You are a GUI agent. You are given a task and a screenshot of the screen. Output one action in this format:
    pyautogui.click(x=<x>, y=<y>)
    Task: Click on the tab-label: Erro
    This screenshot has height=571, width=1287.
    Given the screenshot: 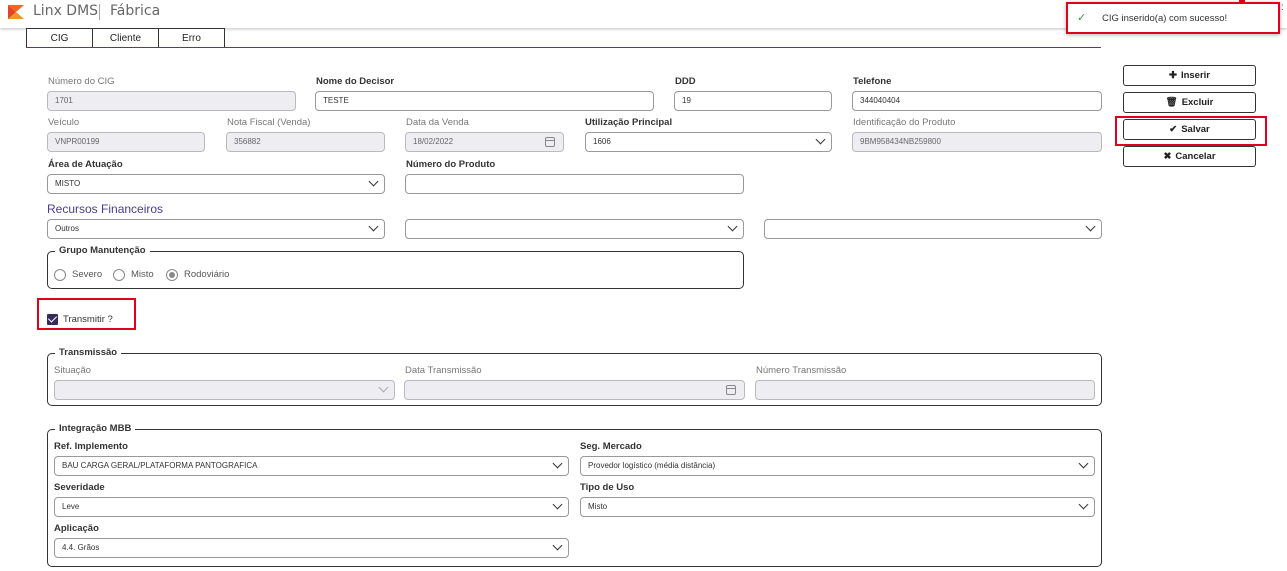 What is the action you would take?
    pyautogui.click(x=191, y=38)
    